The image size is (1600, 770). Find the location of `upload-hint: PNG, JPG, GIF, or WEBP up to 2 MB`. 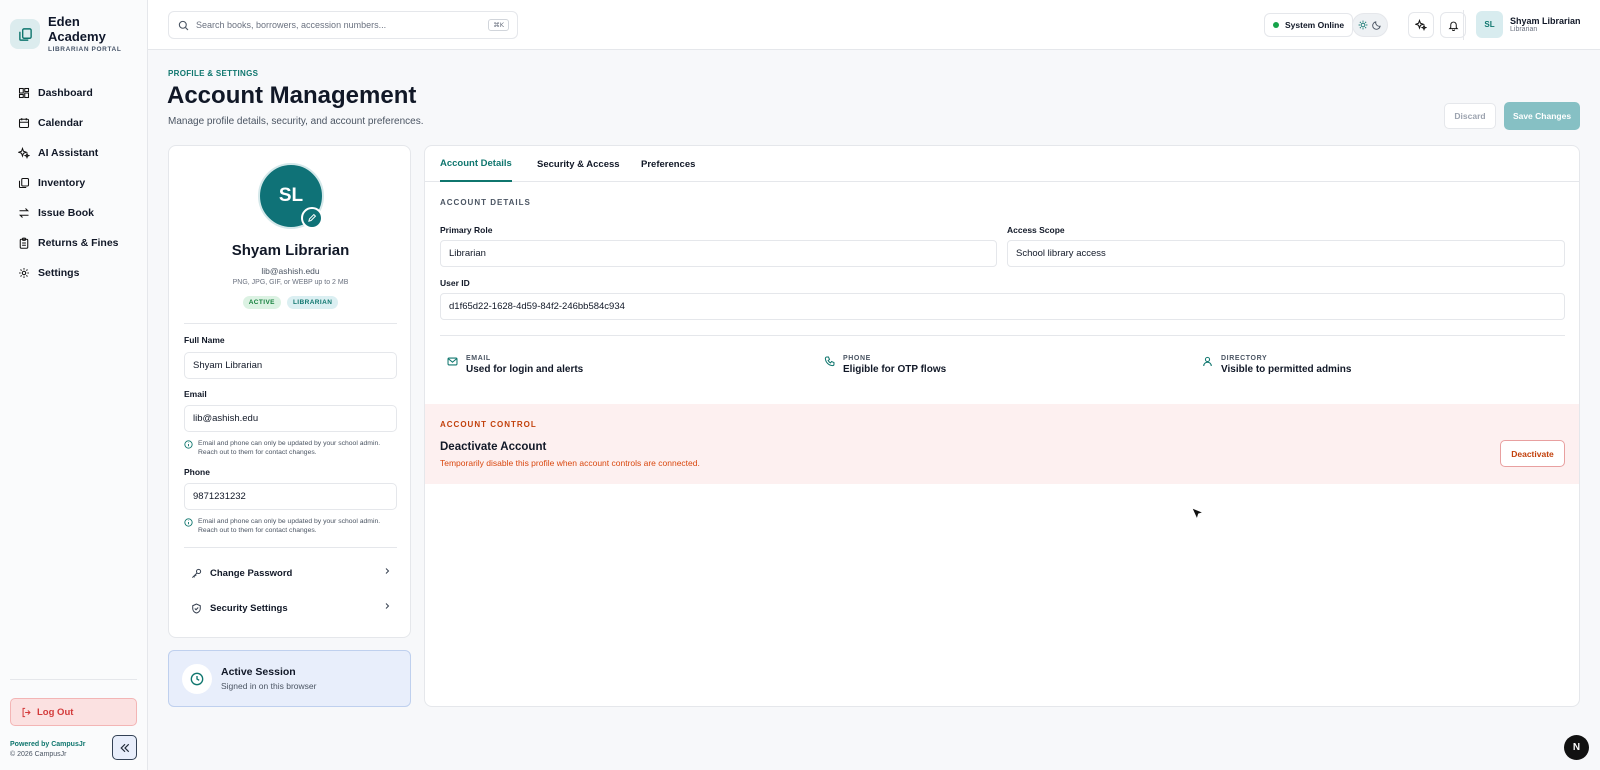

upload-hint: PNG, JPG, GIF, or WEBP up to 2 MB is located at coordinates (290, 282).